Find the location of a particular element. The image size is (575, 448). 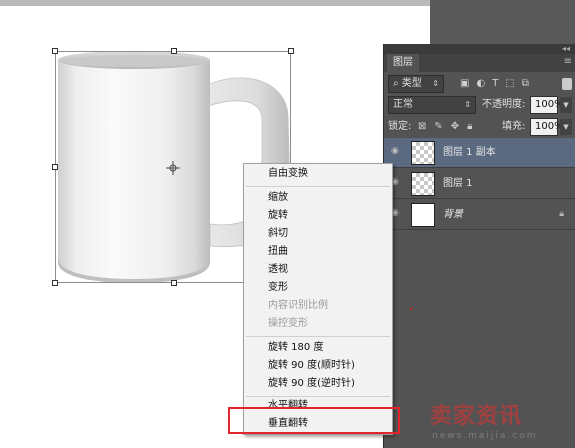

menu-item-perspective: 透视 is located at coordinates (278, 270).